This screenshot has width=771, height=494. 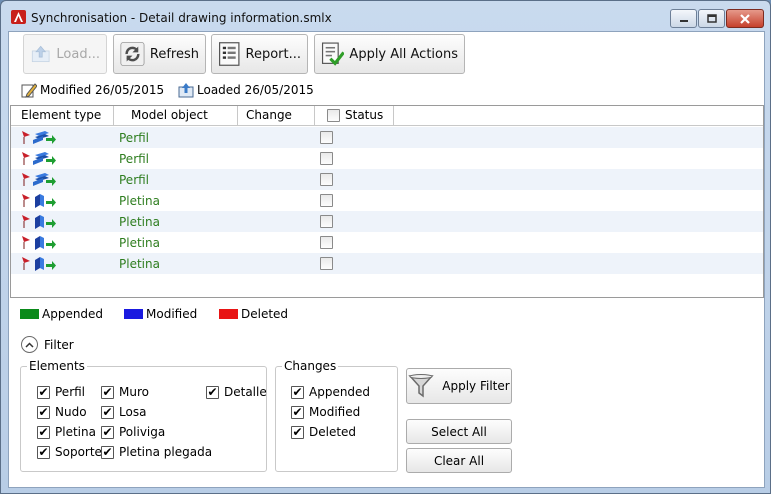 What do you see at coordinates (61, 314) in the screenshot?
I see `legend-appended: Appended` at bounding box center [61, 314].